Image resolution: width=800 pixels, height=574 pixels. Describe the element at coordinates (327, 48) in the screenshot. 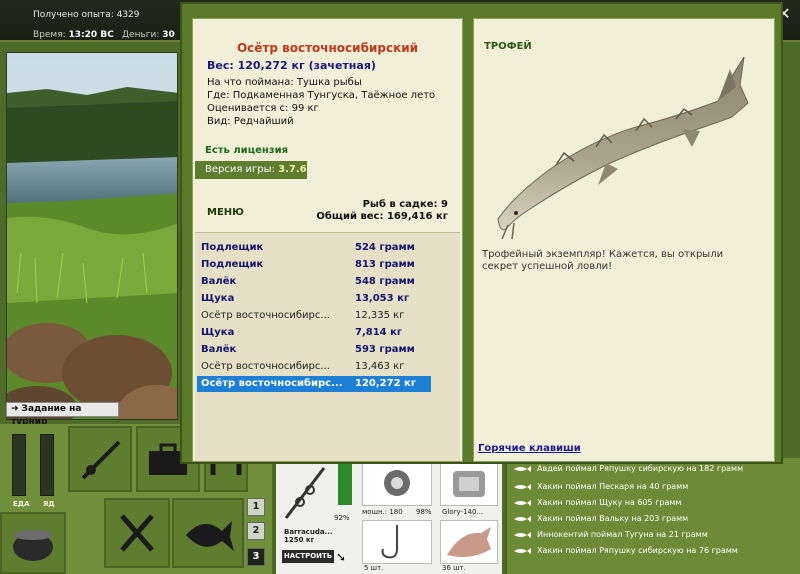

I see `fish-title: Осётр восточносибирский` at that location.